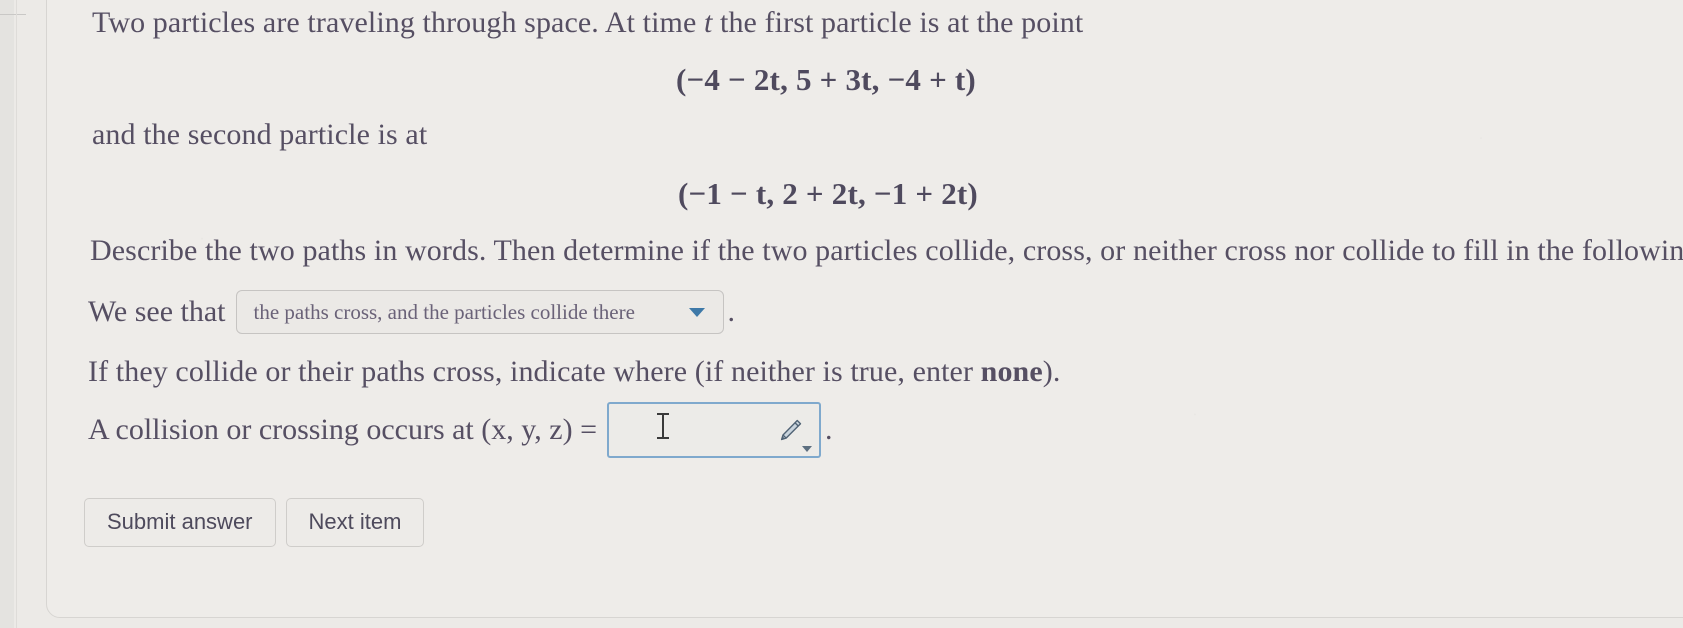 The width and height of the screenshot is (1683, 628). Describe the element at coordinates (157, 311) in the screenshot. I see `we-see-that-label: We see that` at that location.